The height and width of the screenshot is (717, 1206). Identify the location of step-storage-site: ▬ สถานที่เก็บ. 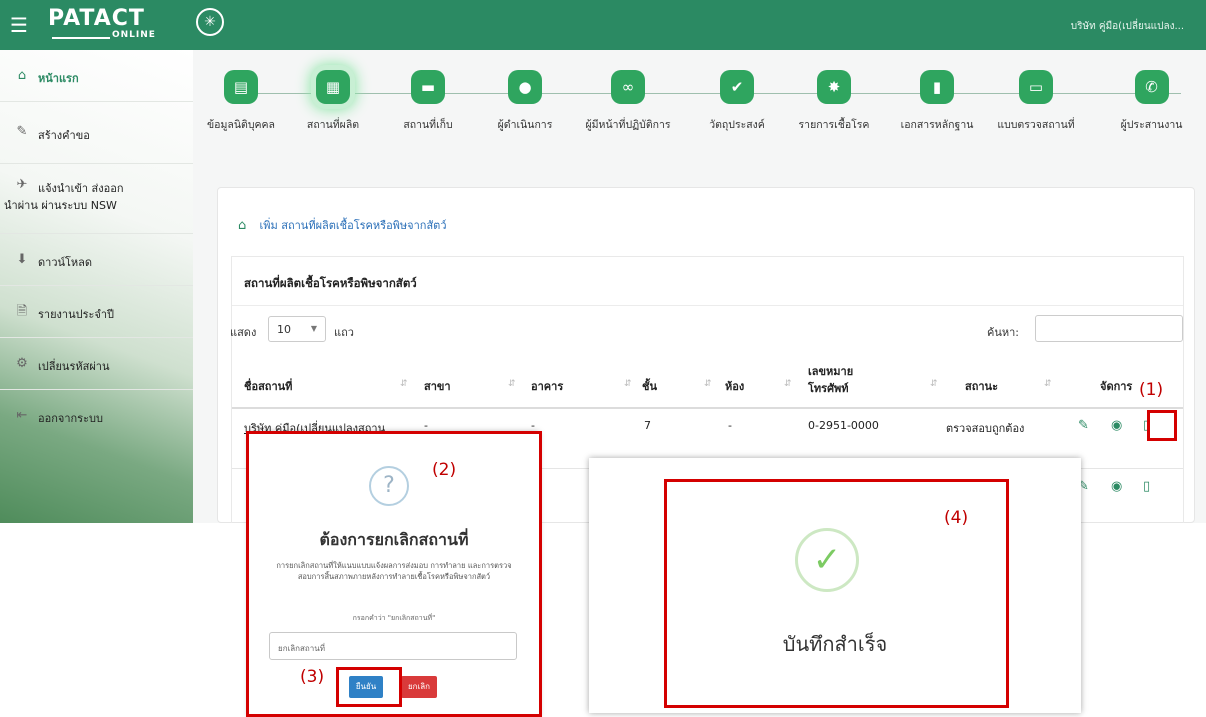
(428, 101).